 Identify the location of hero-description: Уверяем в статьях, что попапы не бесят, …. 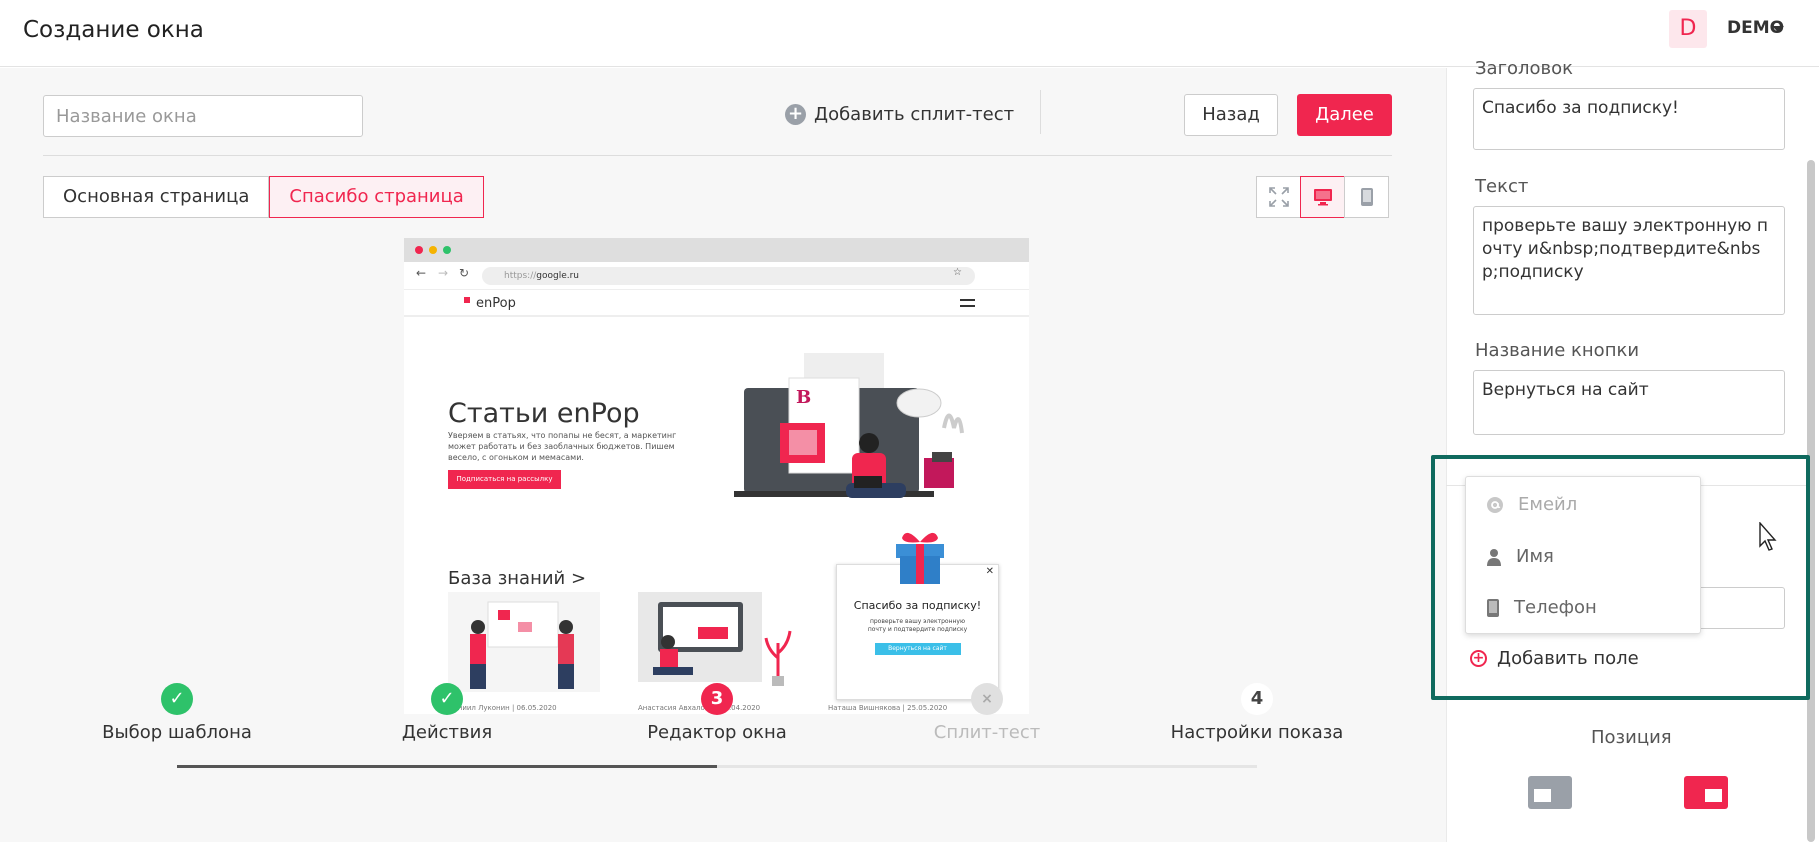
(562, 446).